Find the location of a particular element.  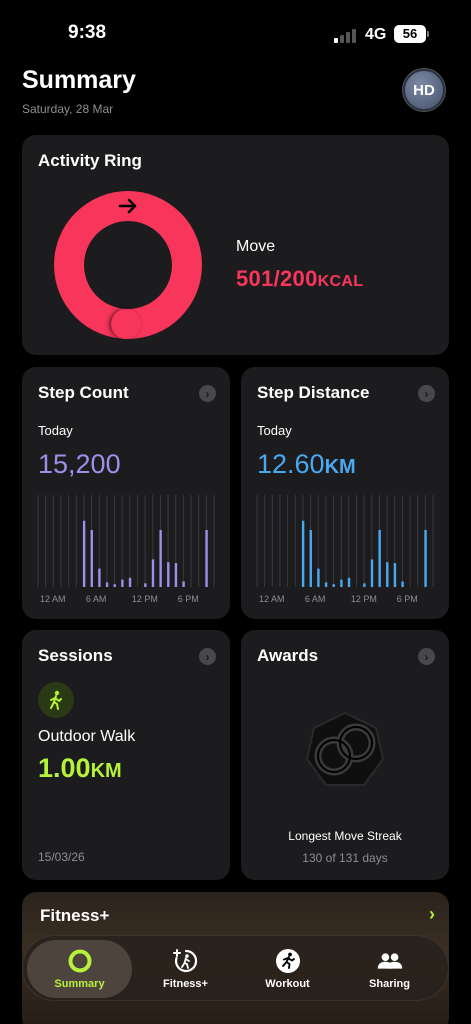

session-distance: 1.00KM is located at coordinates (80, 768).